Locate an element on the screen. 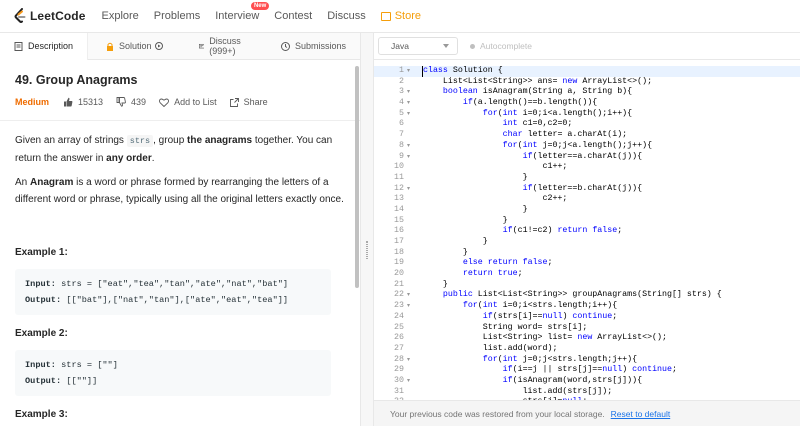 This screenshot has height=433, width=800. code-line: 24 if(strs[i]==null) continue; is located at coordinates (587, 317).